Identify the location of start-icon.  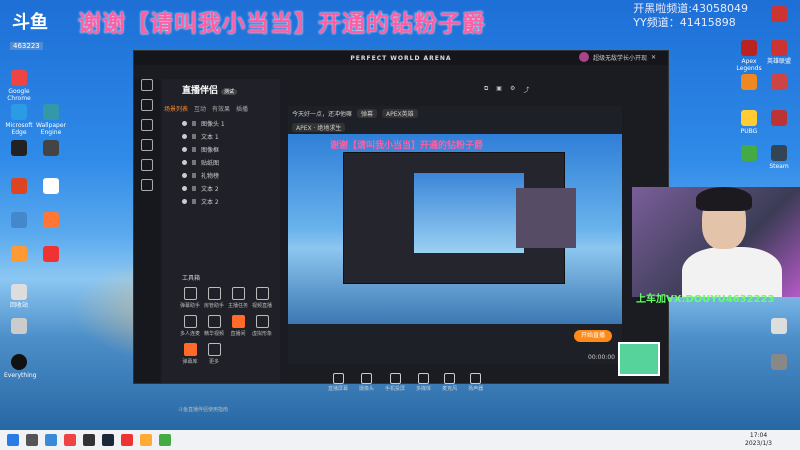
(13, 440).